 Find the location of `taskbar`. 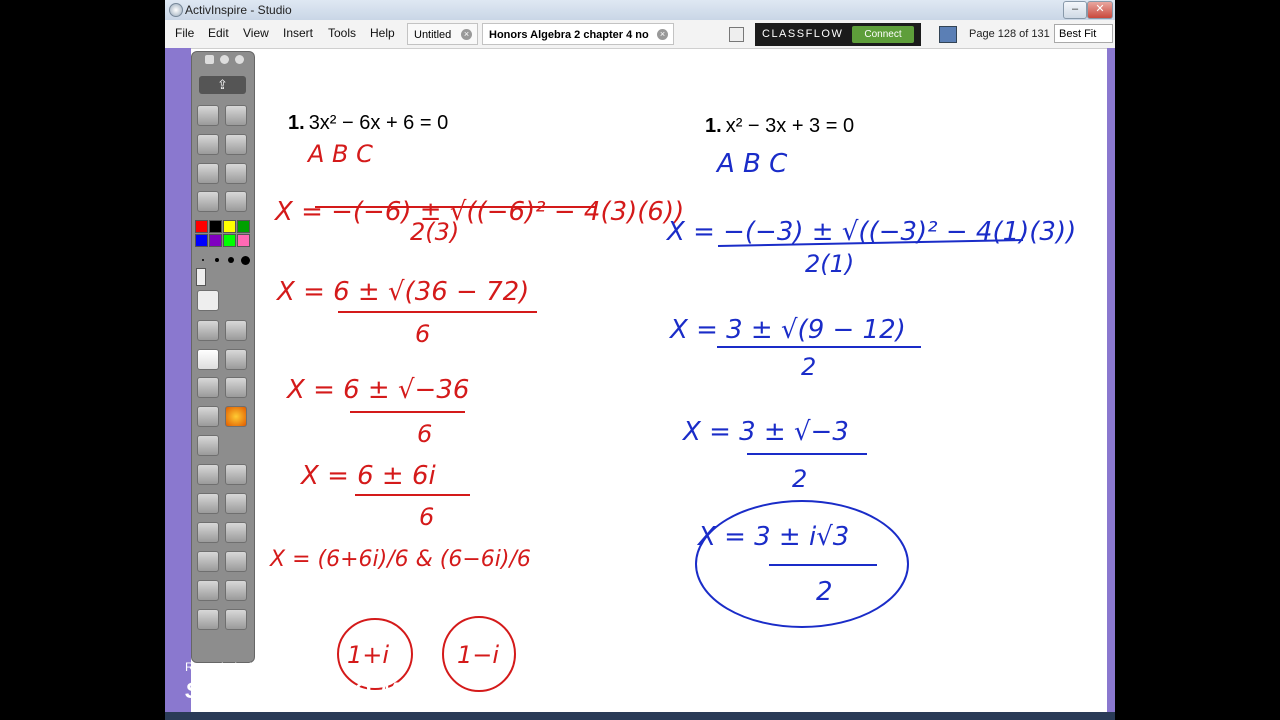

taskbar is located at coordinates (640, 716).